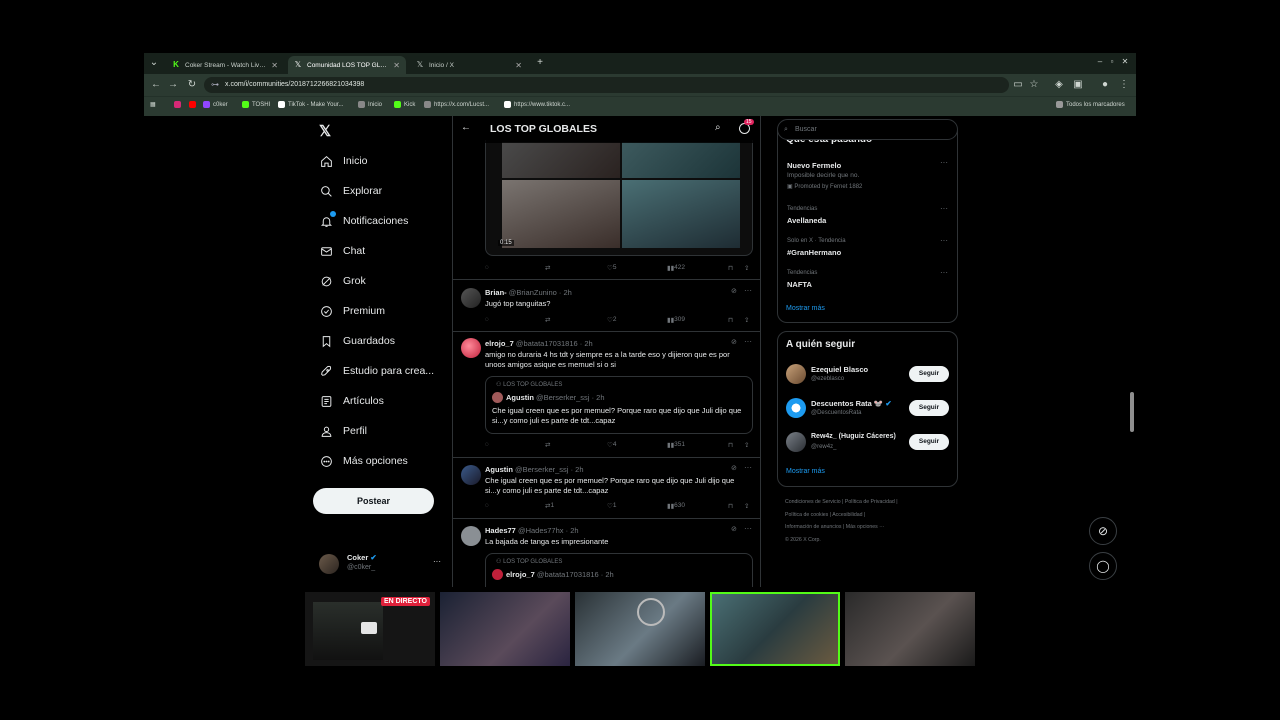  What do you see at coordinates (1124, 84) in the screenshot?
I see `kebab-menu-icon: ⋮` at bounding box center [1124, 84].